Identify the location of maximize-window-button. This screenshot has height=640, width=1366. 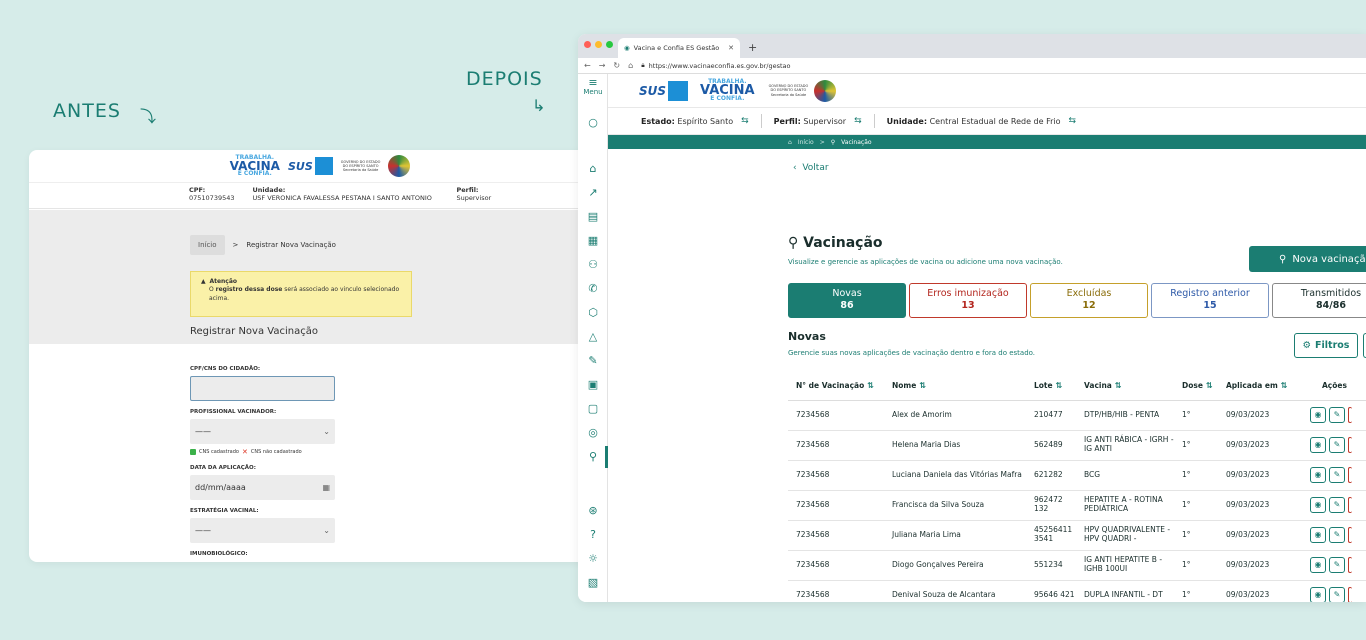
(609, 44).